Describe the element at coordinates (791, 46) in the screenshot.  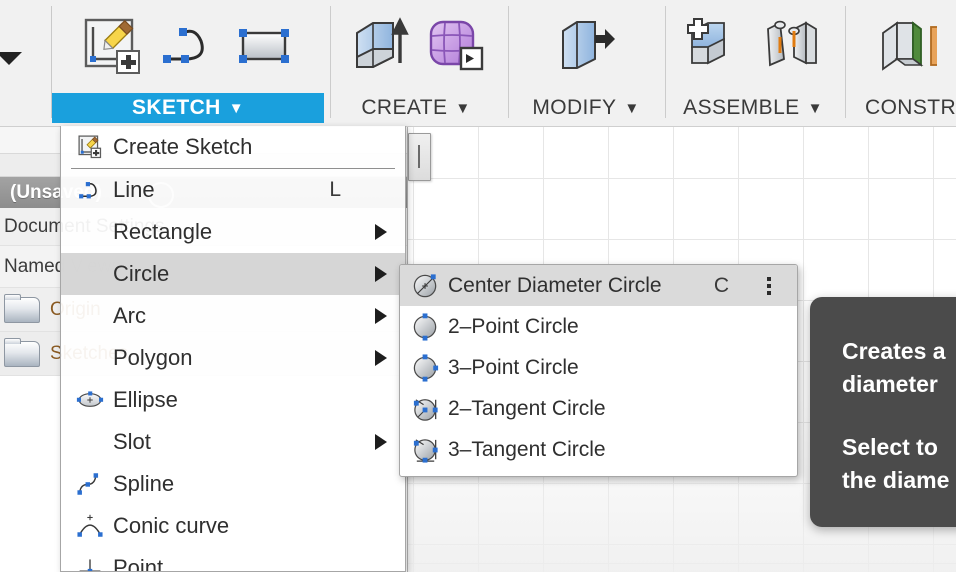
I see `joint-icon` at that location.